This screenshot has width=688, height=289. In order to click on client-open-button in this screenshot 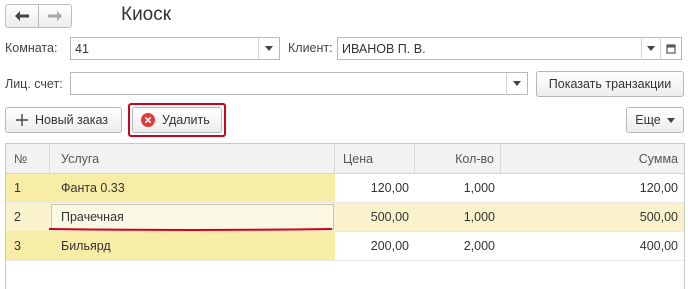, I will do `click(671, 48)`.